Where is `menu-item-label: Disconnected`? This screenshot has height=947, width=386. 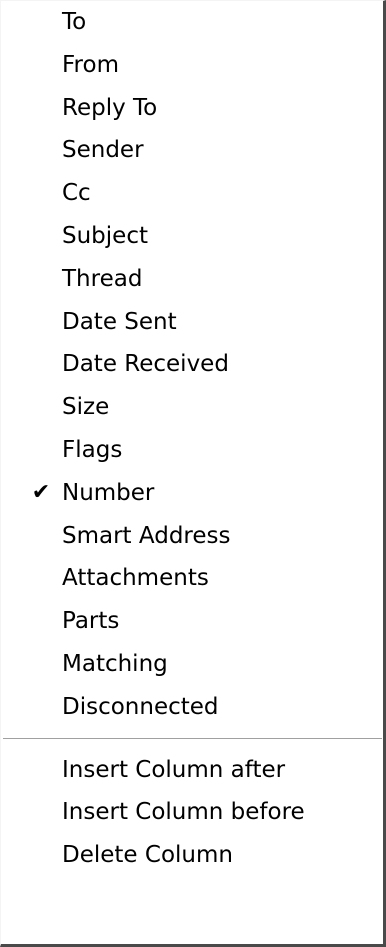
menu-item-label: Disconnected is located at coordinates (140, 706).